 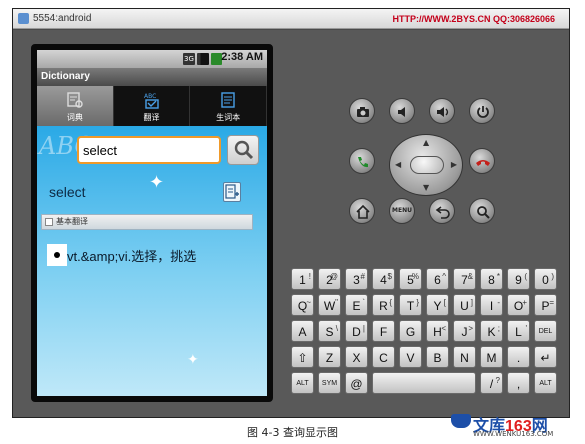 I want to click on result-word: select, so click(x=67, y=192).